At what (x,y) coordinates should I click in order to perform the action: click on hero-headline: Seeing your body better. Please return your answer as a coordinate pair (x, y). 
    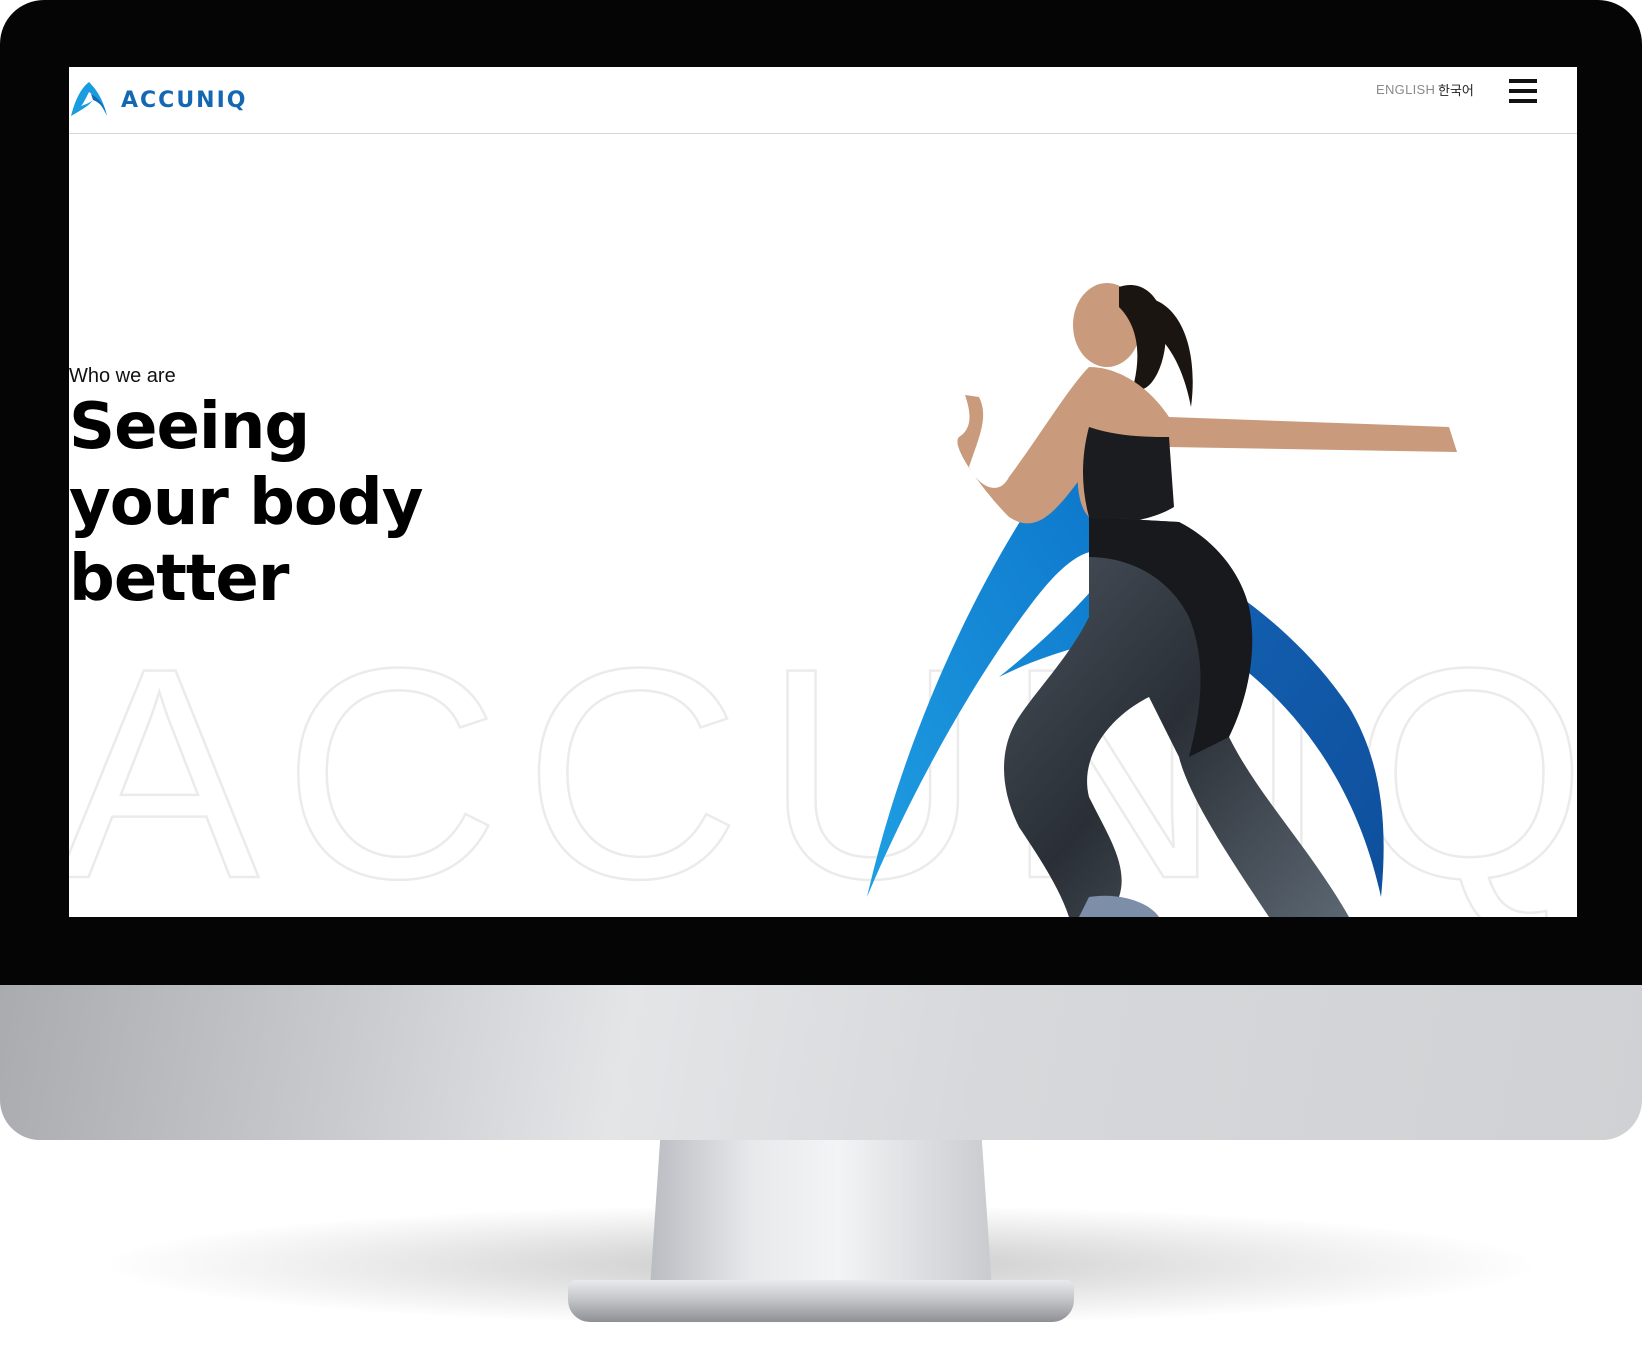
    Looking at the image, I should click on (246, 503).